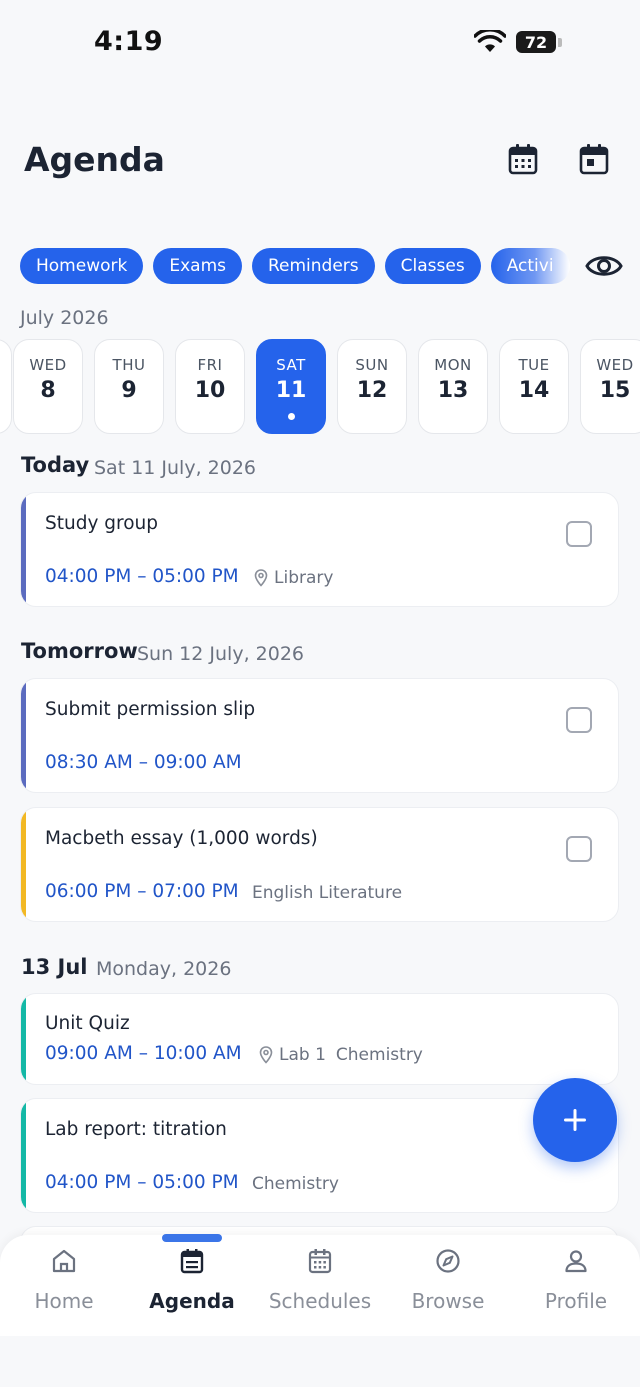 The width and height of the screenshot is (640, 1387). I want to click on event-title: Submit permission slip, so click(150, 709).